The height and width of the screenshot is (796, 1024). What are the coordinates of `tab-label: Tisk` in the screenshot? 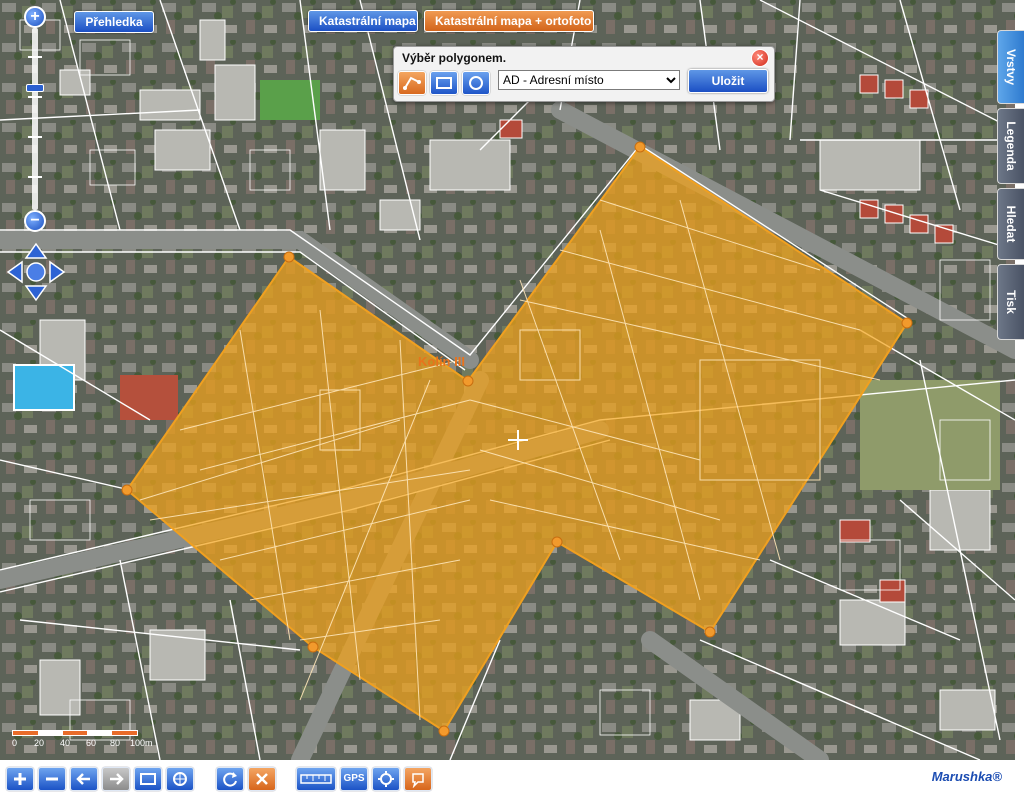 It's located at (1011, 302).